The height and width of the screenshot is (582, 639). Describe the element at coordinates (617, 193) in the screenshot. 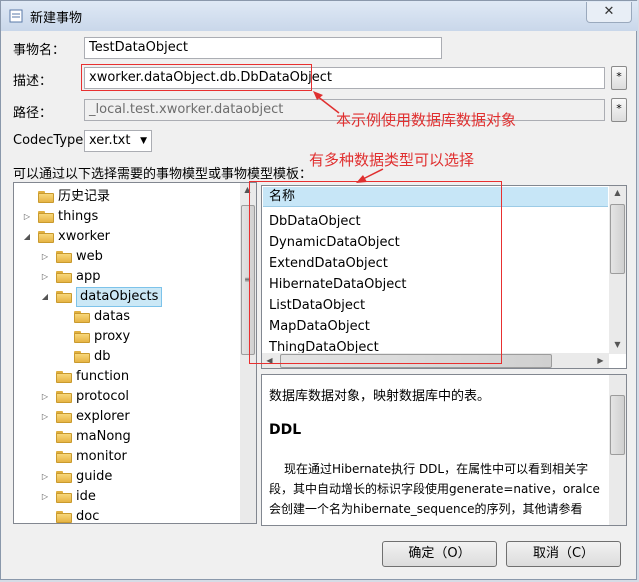

I see `scroll-up-icon: ▲` at that location.